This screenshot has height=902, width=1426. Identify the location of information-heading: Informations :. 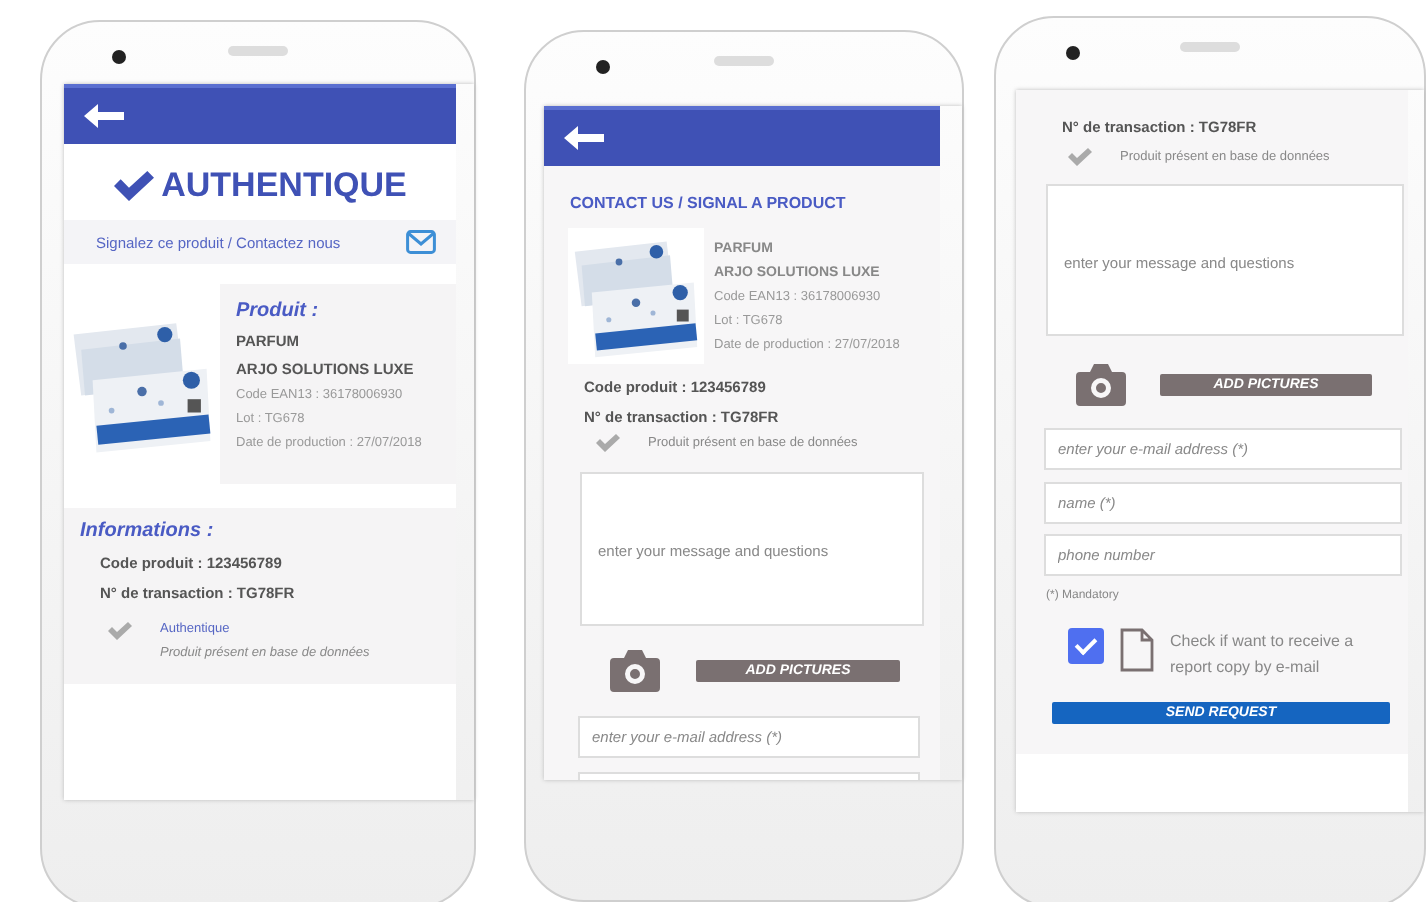
(148, 531).